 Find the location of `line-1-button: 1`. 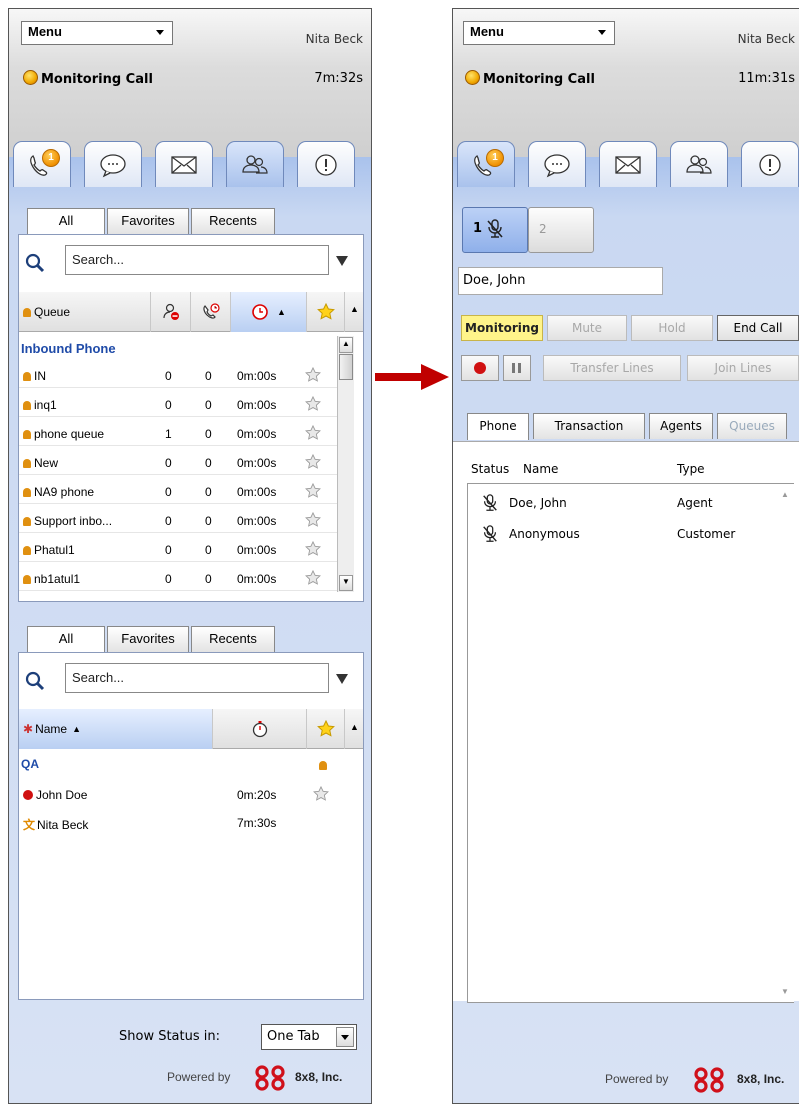

line-1-button: 1 is located at coordinates (495, 230).